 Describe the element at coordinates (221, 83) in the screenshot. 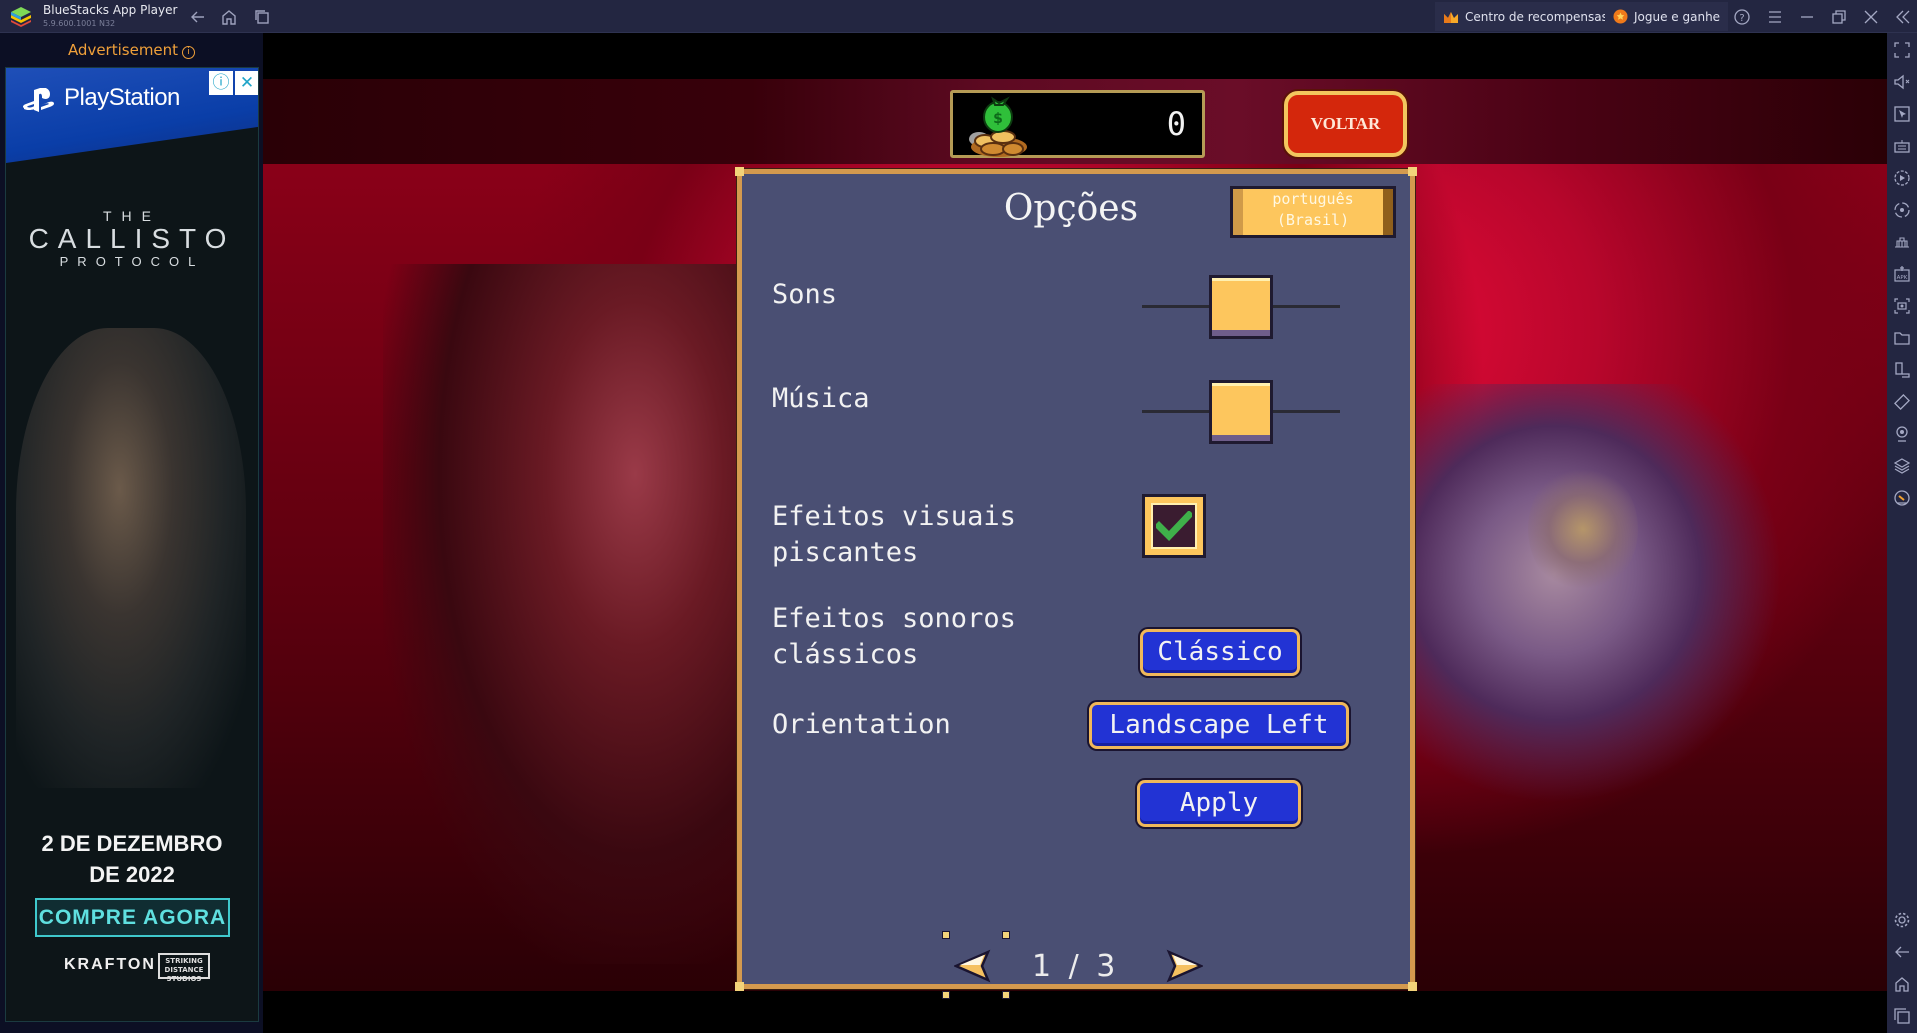

I see `ad-choices-icon: ⓘ` at that location.